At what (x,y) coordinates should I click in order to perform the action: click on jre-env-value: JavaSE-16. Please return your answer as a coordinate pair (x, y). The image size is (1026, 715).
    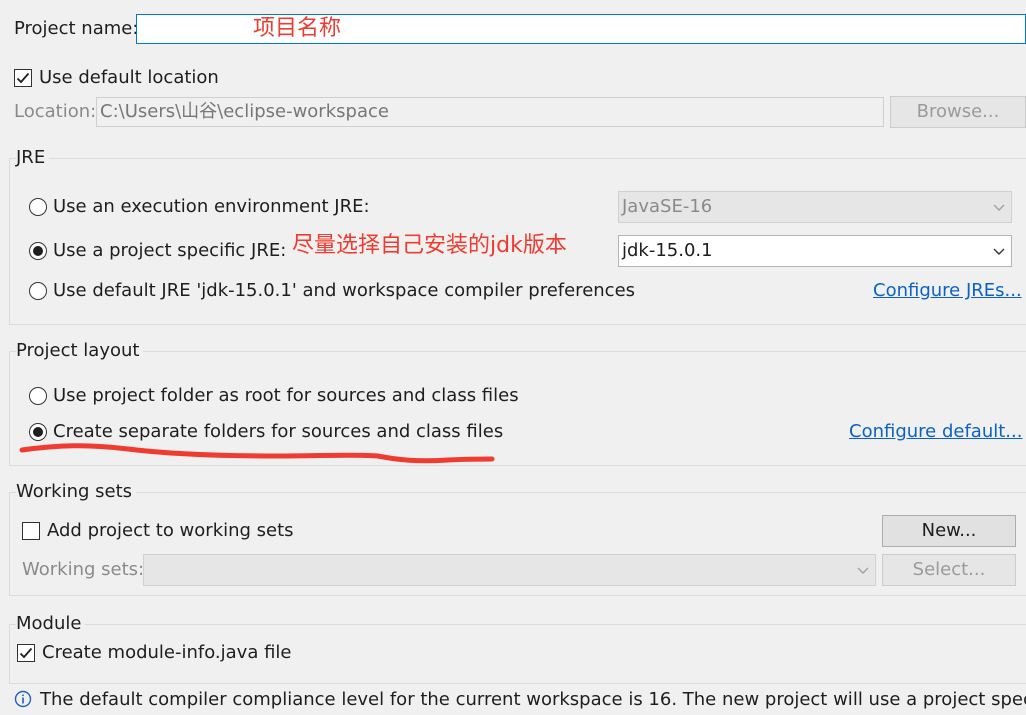
    Looking at the image, I should click on (667, 206).